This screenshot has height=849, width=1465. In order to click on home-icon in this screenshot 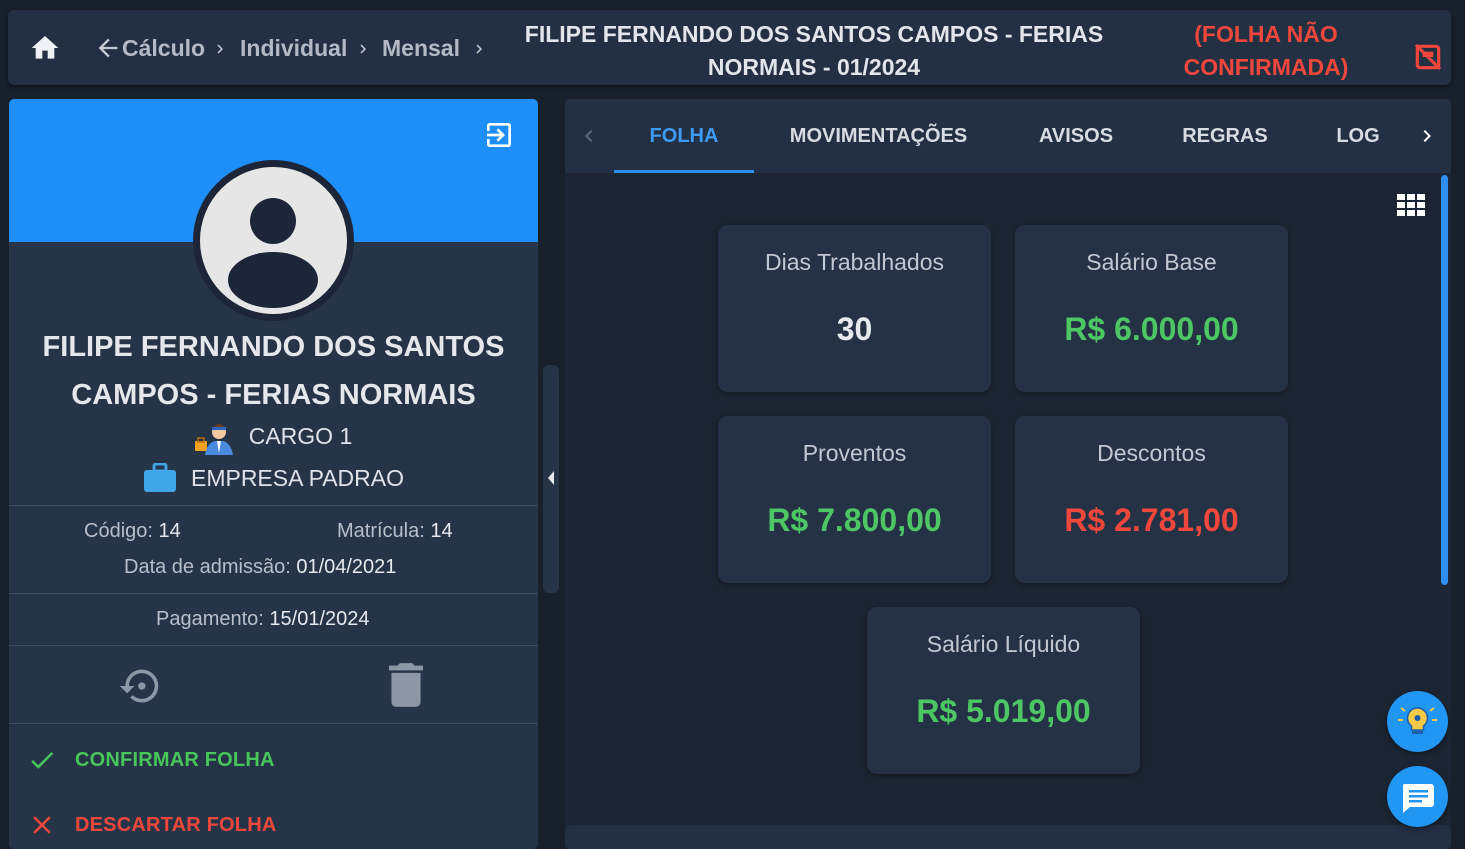, I will do `click(45, 48)`.